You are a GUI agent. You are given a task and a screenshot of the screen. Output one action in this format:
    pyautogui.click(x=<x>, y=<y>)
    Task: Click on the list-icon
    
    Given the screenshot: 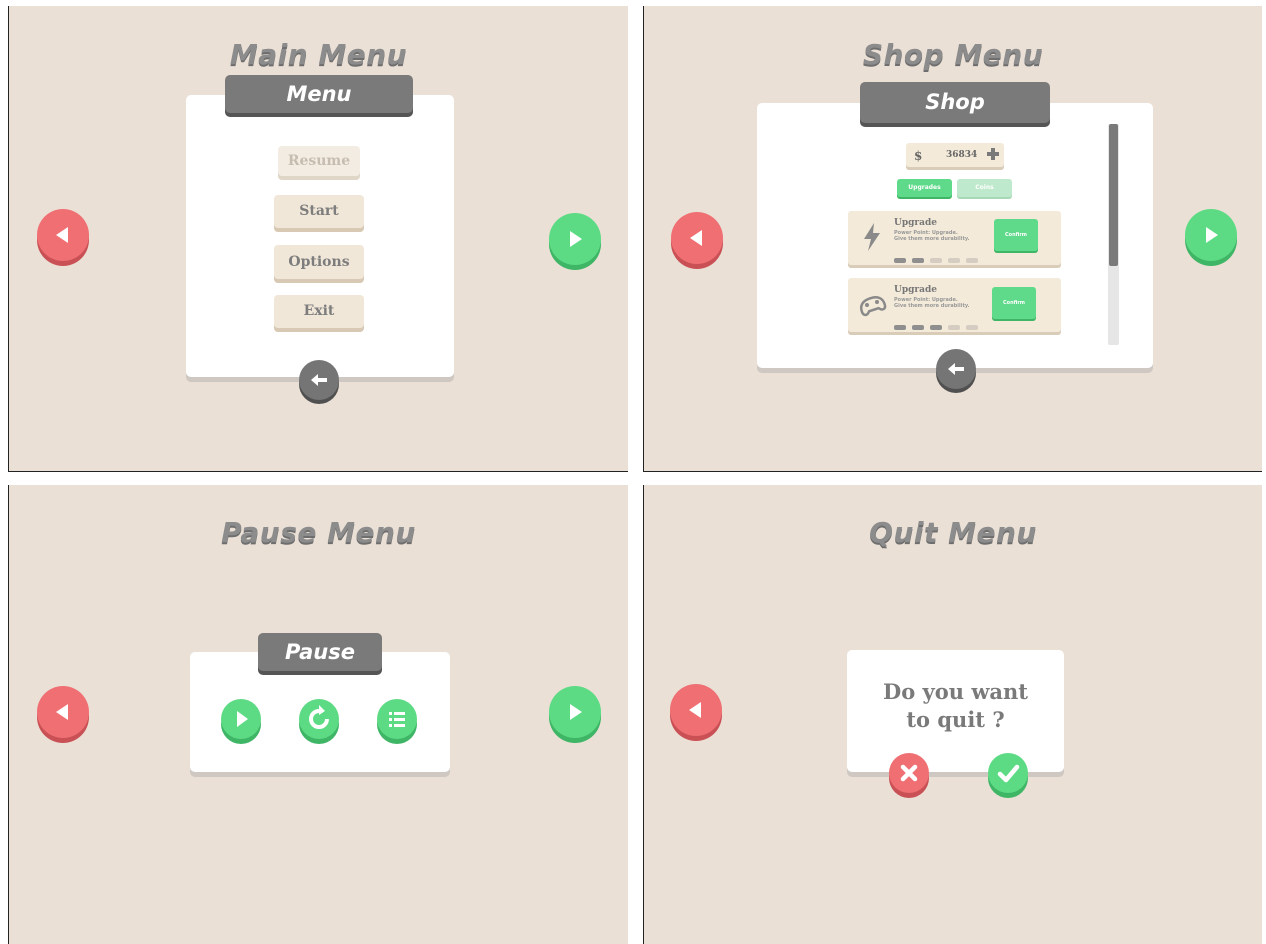 What is the action you would take?
    pyautogui.click(x=397, y=719)
    